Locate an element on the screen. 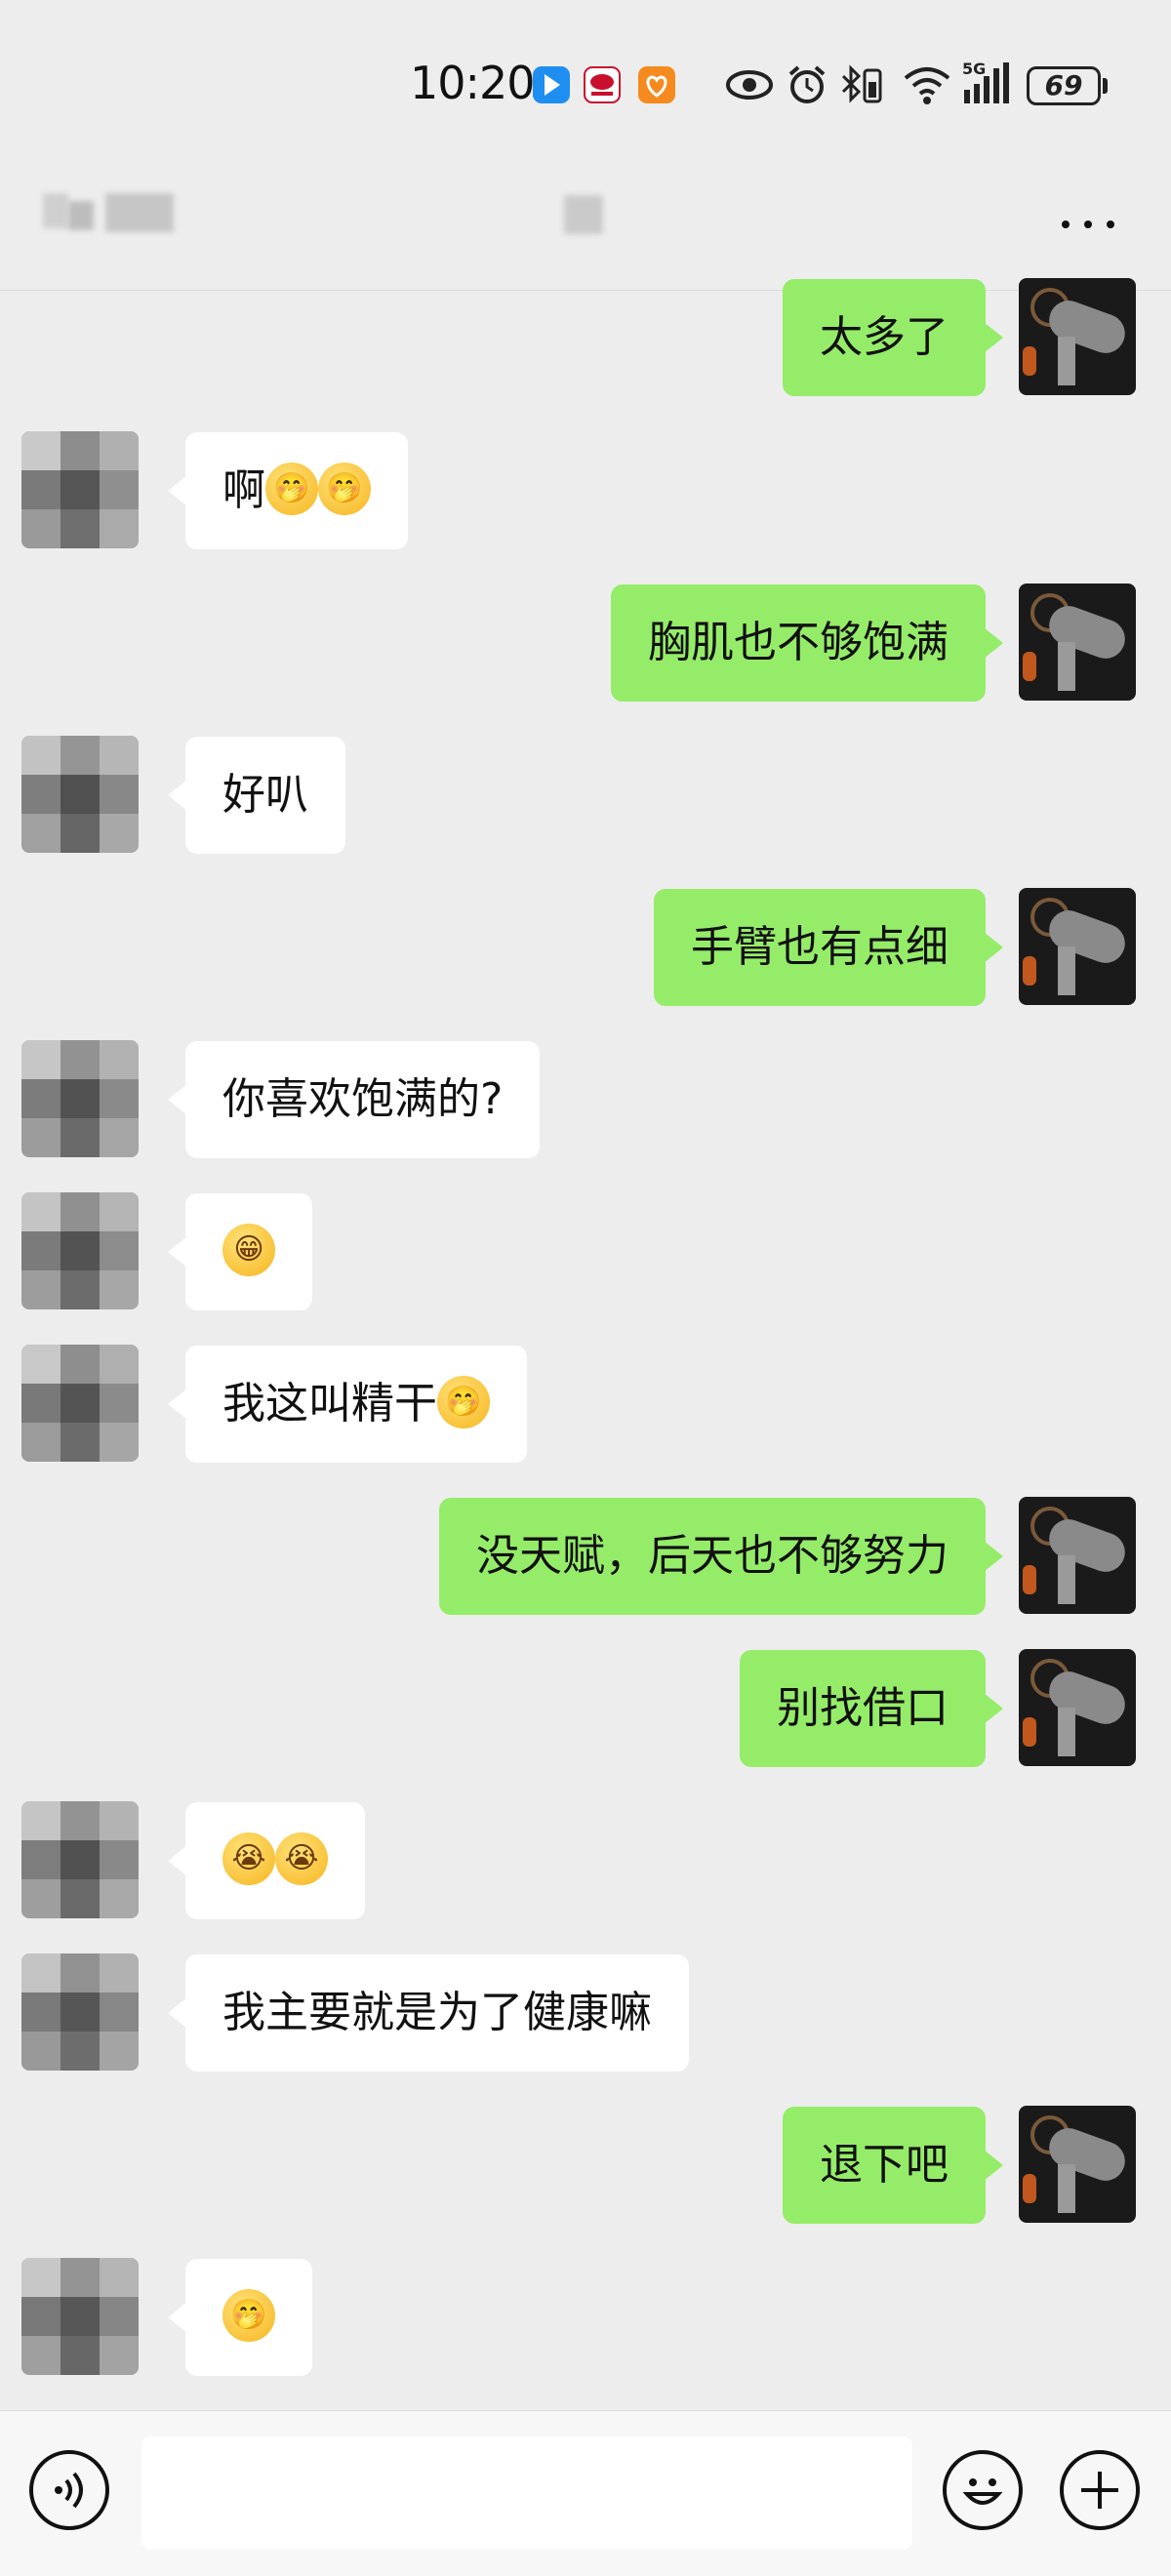  message-bubble-mine: 太多了 is located at coordinates (893, 337).